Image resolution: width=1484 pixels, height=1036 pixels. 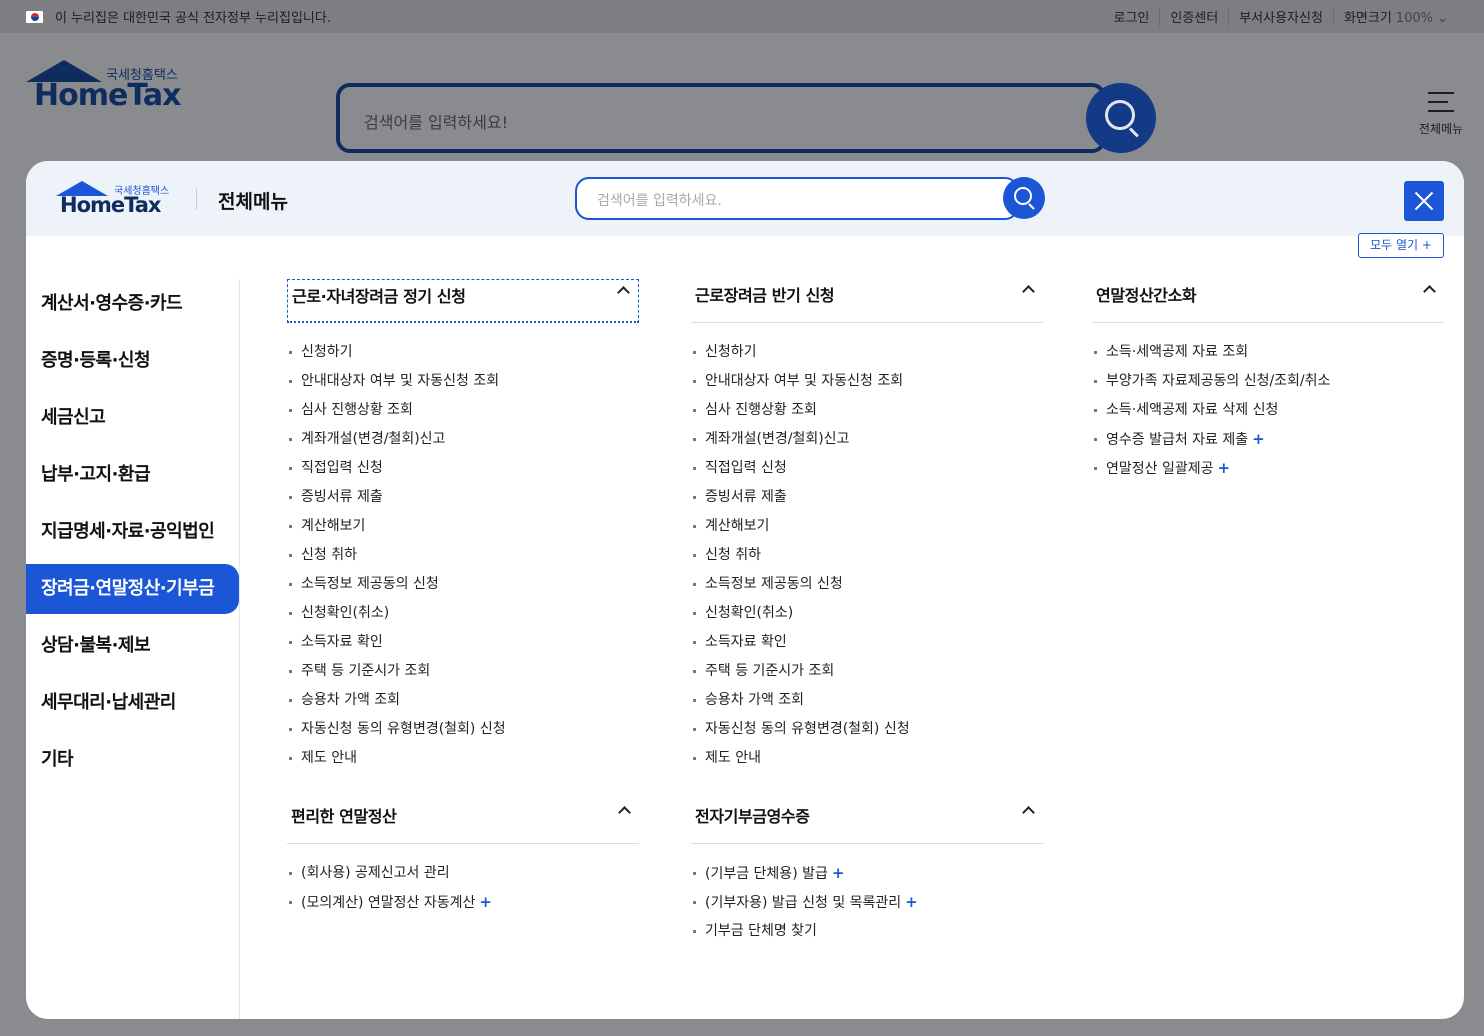 I want to click on zoom-value: 100% ⌄, so click(x=1421, y=18).